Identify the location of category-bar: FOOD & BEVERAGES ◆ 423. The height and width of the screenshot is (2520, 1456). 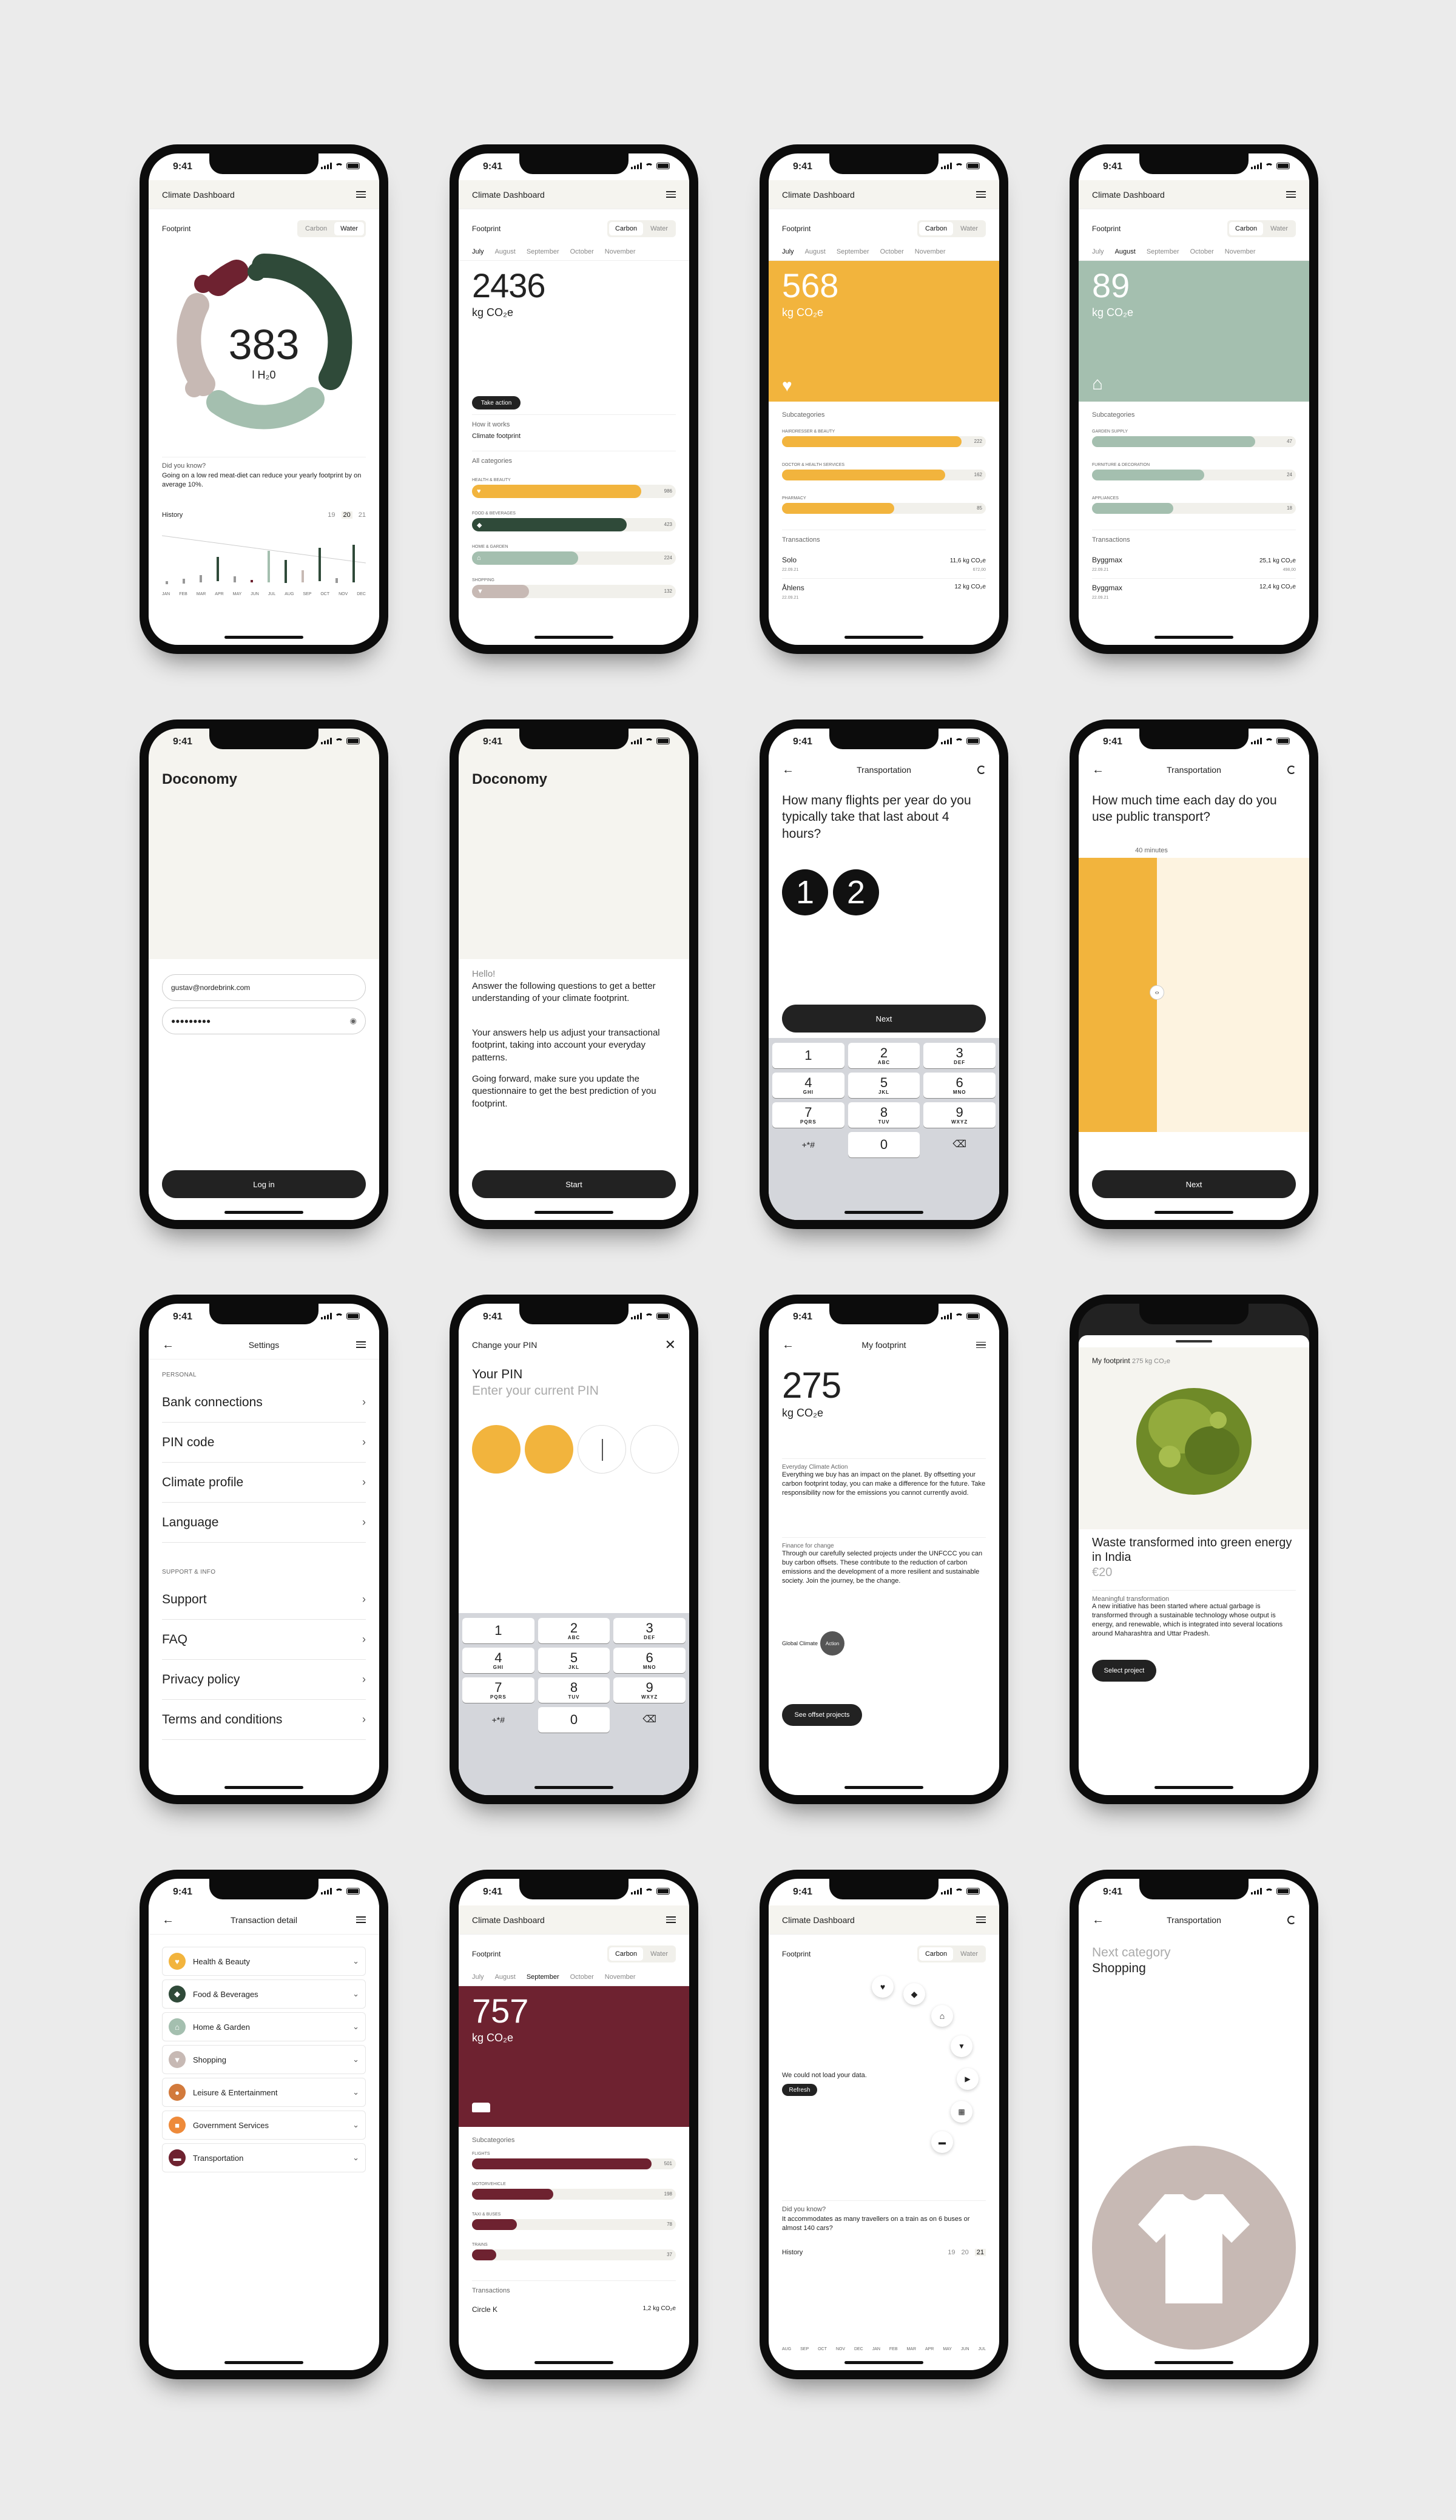
(574, 521).